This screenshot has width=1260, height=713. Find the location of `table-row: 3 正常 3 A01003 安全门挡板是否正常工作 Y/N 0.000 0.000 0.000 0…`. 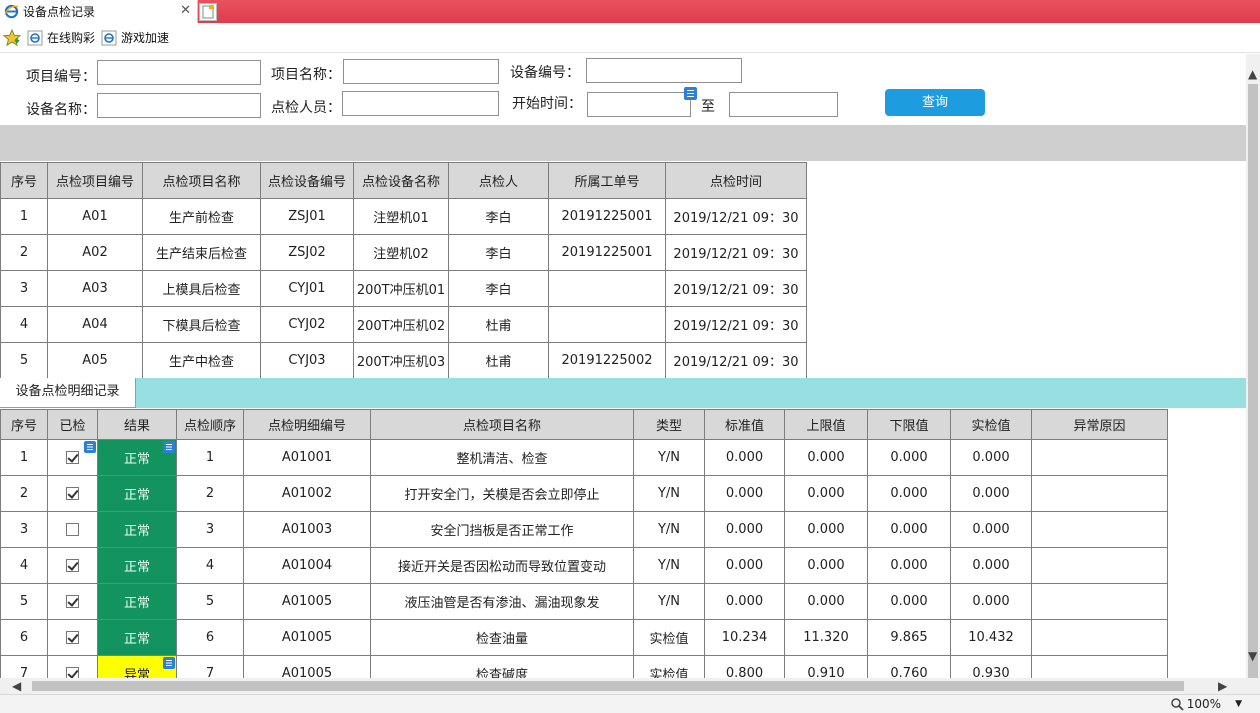

table-row: 3 正常 3 A01003 安全门挡板是否正常工作 Y/N 0.000 0.000 0.000 0… is located at coordinates (584, 529).